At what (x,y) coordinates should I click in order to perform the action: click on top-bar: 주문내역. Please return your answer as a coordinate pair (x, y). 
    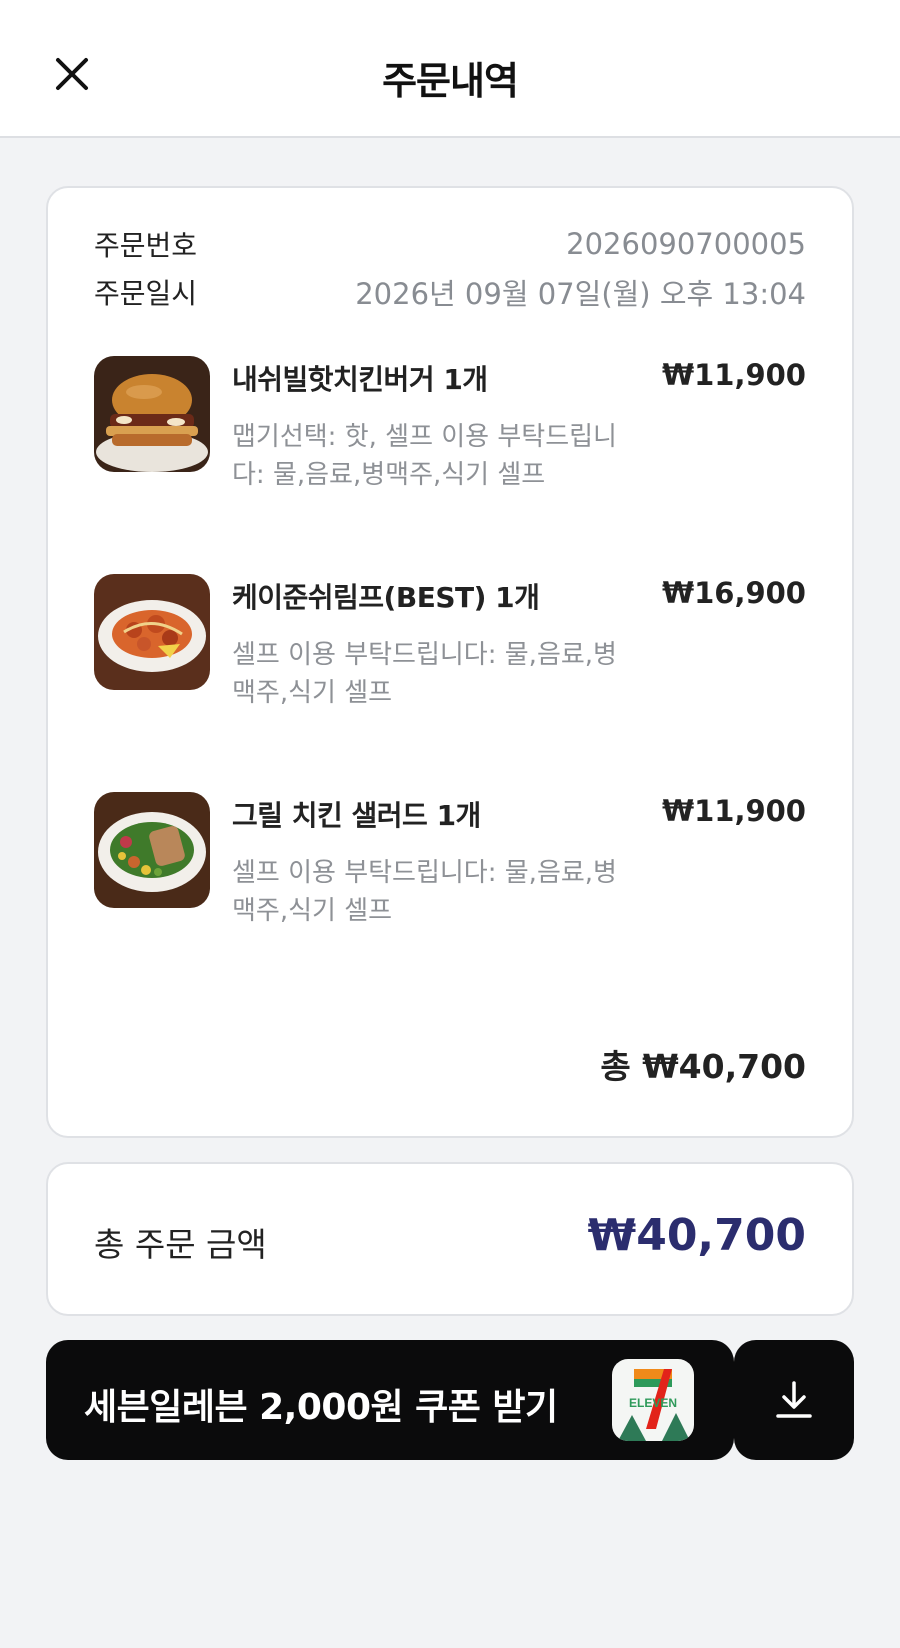
    Looking at the image, I should click on (450, 69).